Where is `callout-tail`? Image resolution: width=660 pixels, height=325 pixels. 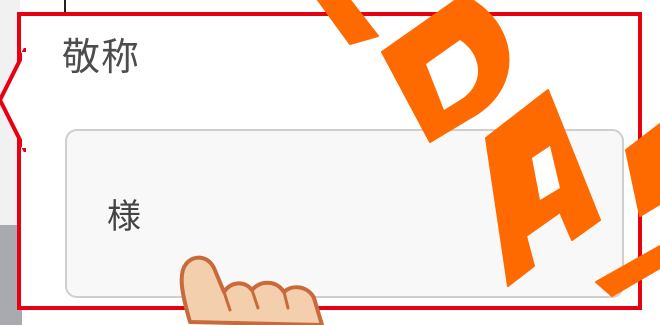
callout-tail is located at coordinates (13, 100).